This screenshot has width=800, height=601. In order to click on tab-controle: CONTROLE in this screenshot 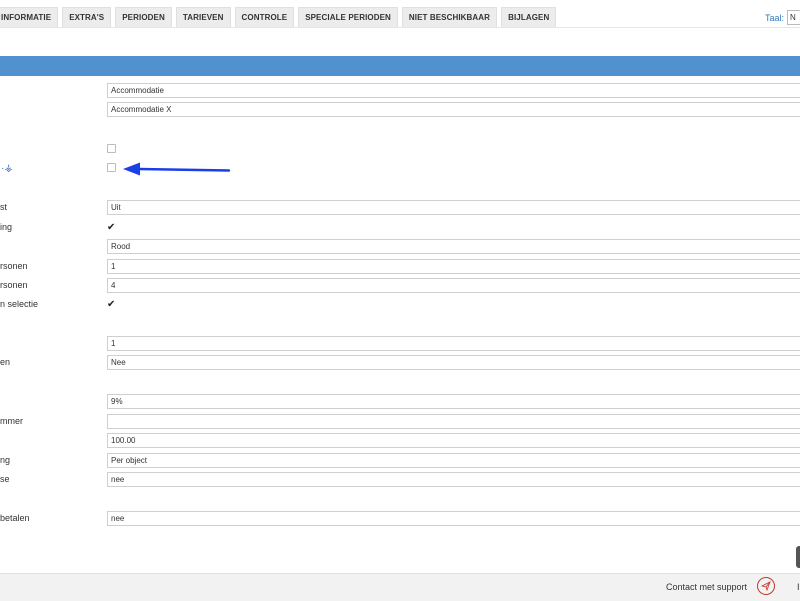, I will do `click(264, 17)`.